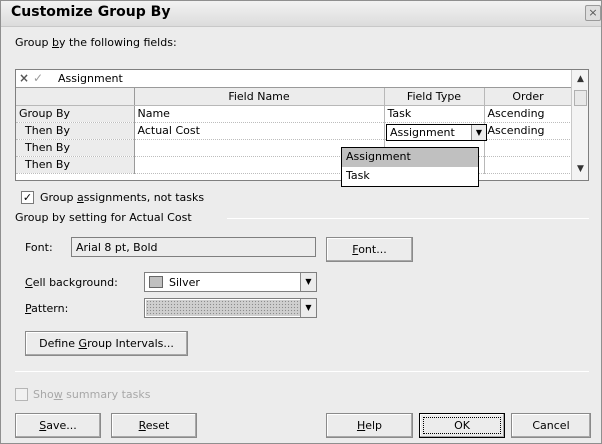  Describe the element at coordinates (422, 132) in the screenshot. I see `field-type-combo-value: Assignment` at that location.